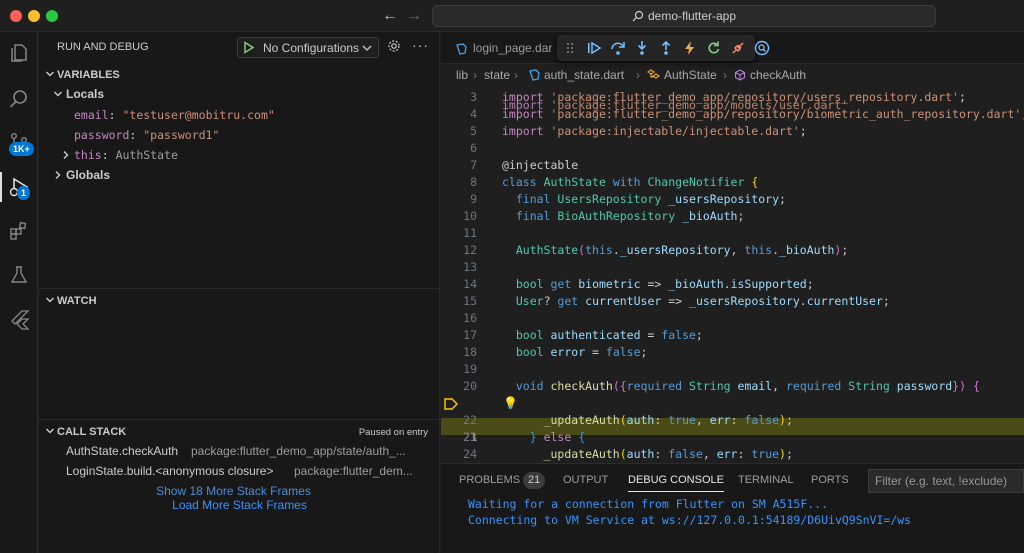 This screenshot has width=1024, height=553. I want to click on sidebar-title: RUN AND DEBUG, so click(103, 47).